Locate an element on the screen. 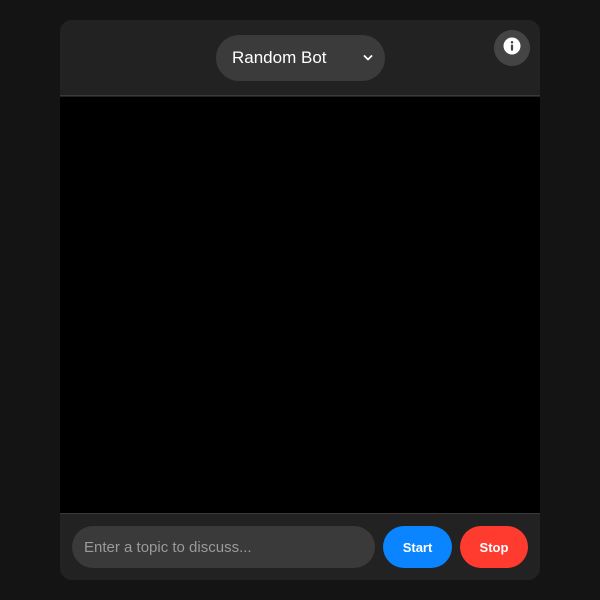 The image size is (600, 600). bot-select-value: Random Bot is located at coordinates (279, 57).